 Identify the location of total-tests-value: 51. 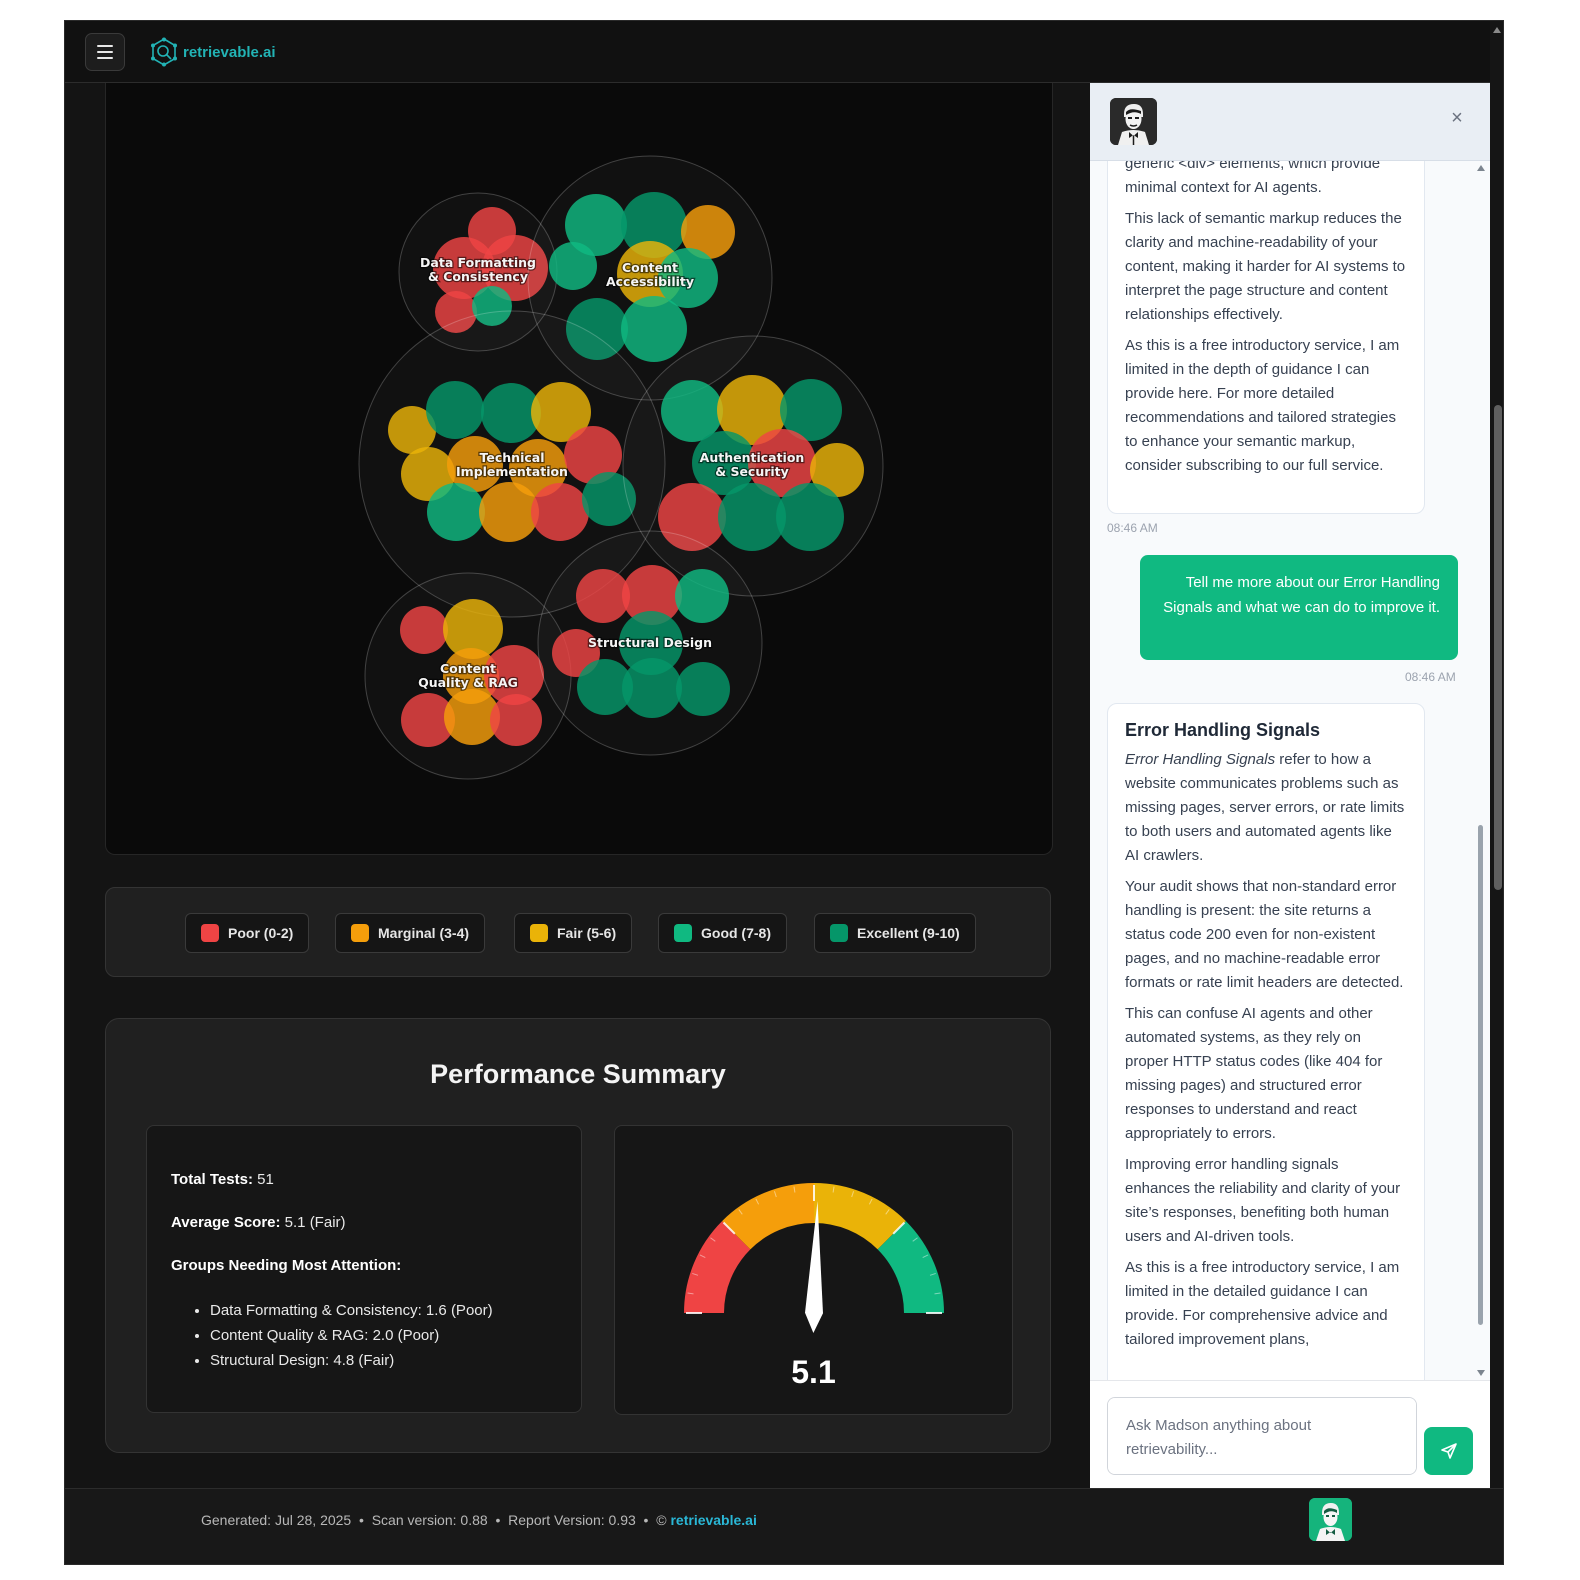
(265, 1179).